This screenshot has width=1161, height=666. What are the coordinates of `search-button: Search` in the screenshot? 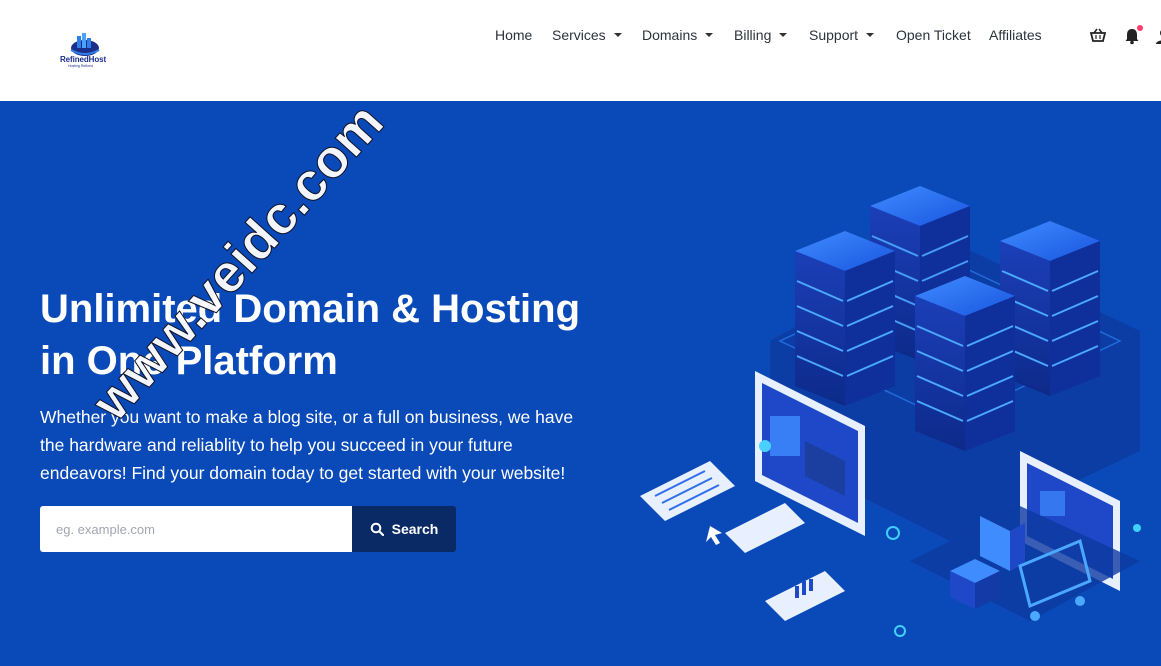 It's located at (404, 529).